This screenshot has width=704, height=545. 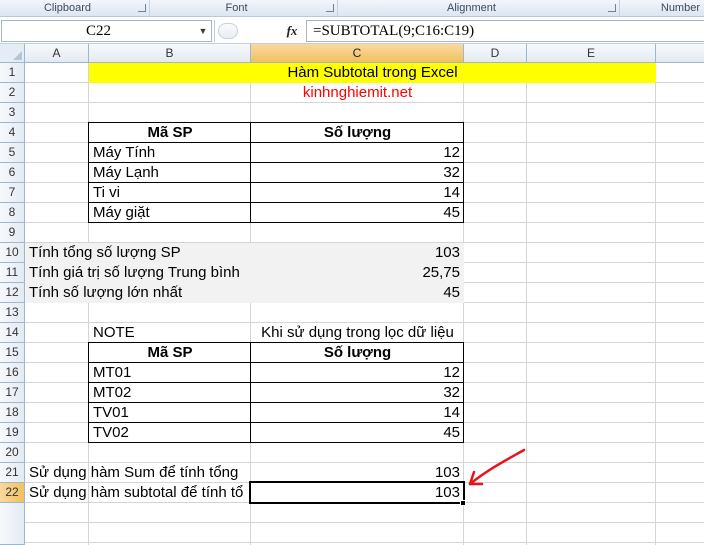 I want to click on row-header-15: 15, so click(x=12, y=353).